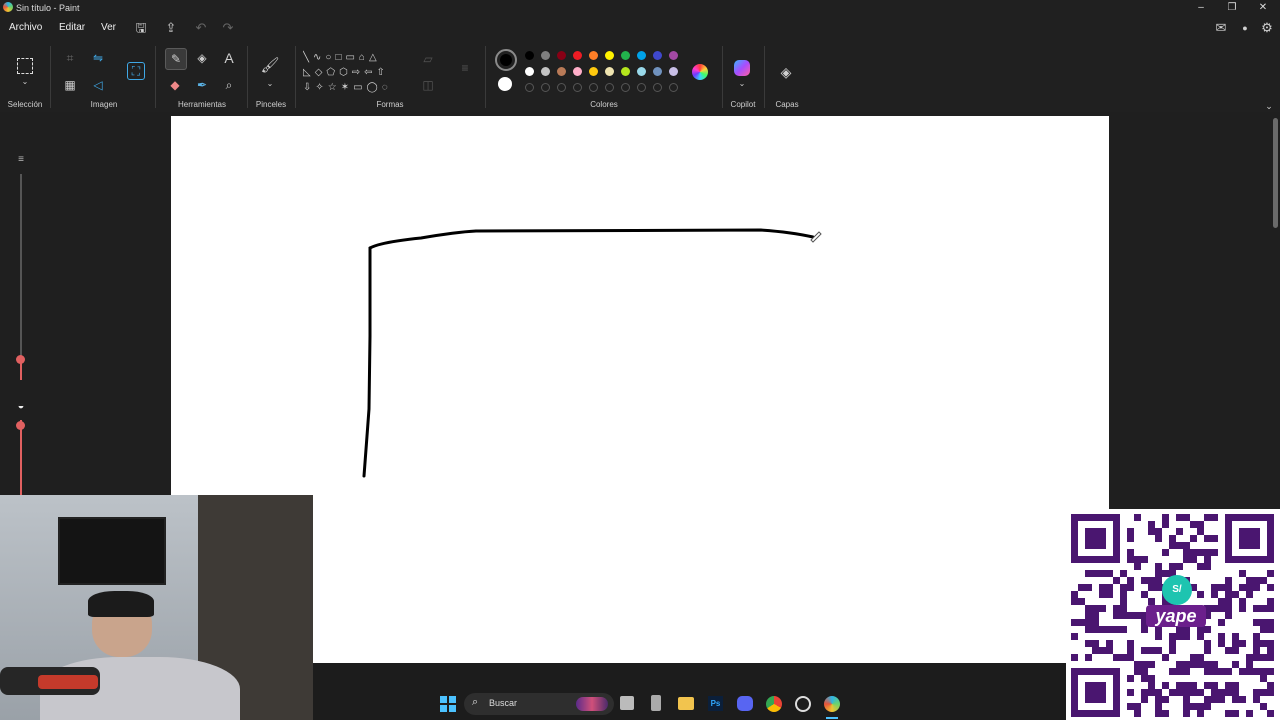  Describe the element at coordinates (715, 703) in the screenshot. I see `photoshop-icon: Ps` at that location.